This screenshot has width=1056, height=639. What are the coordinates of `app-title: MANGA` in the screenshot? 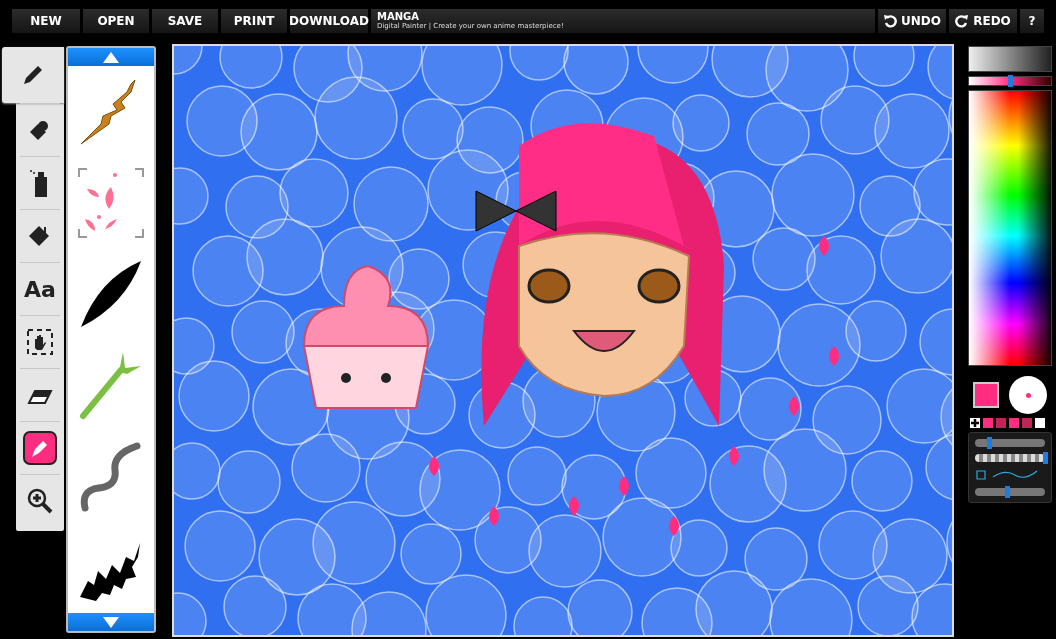 It's located at (398, 16).